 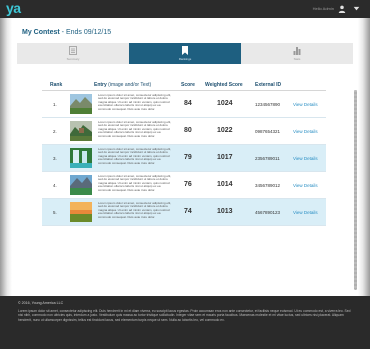 I want to click on tab-summary-label: Summary, so click(x=73, y=59).